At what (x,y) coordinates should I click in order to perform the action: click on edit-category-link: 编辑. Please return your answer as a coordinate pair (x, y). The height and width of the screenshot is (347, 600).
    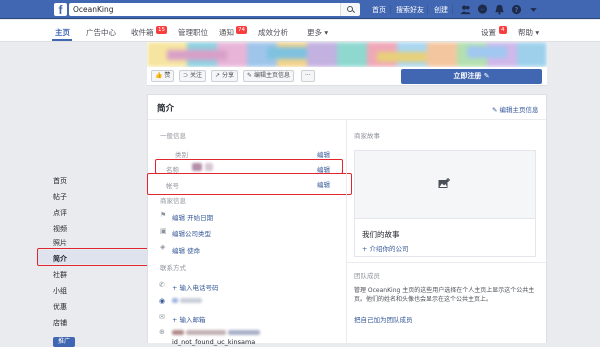
    Looking at the image, I should click on (323, 154).